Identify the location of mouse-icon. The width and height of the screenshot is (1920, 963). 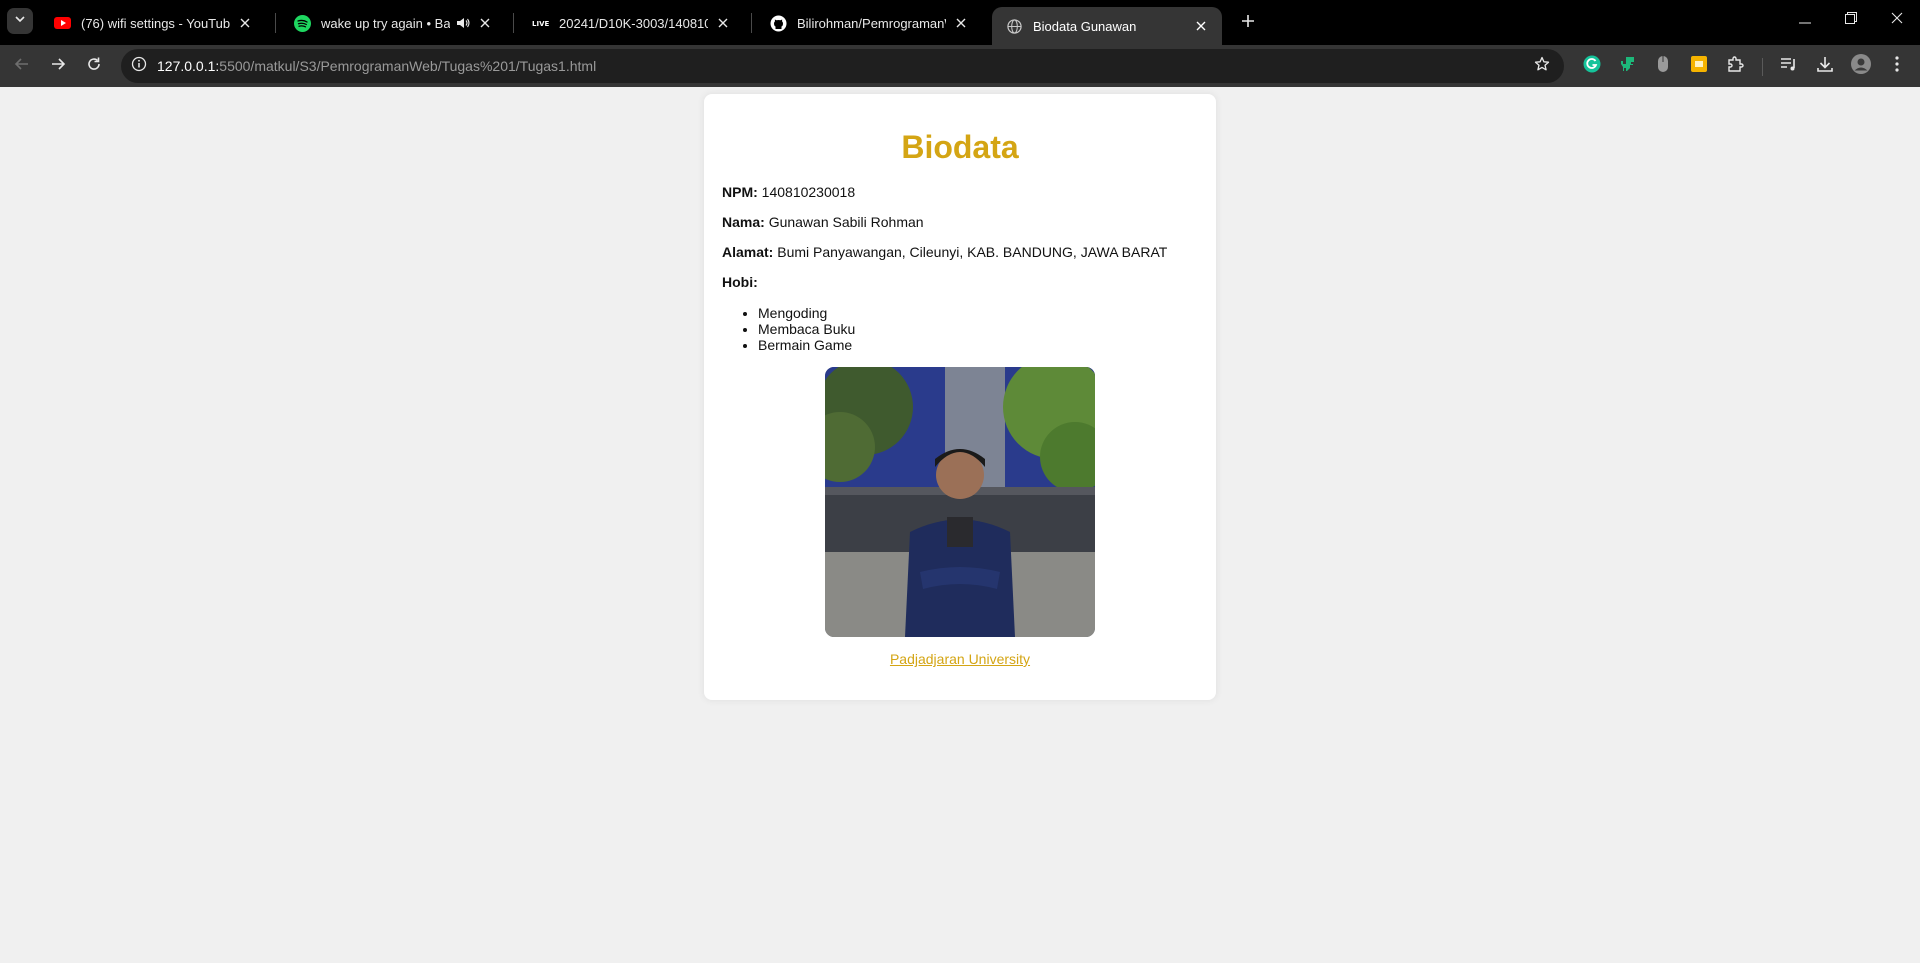
(1663, 66).